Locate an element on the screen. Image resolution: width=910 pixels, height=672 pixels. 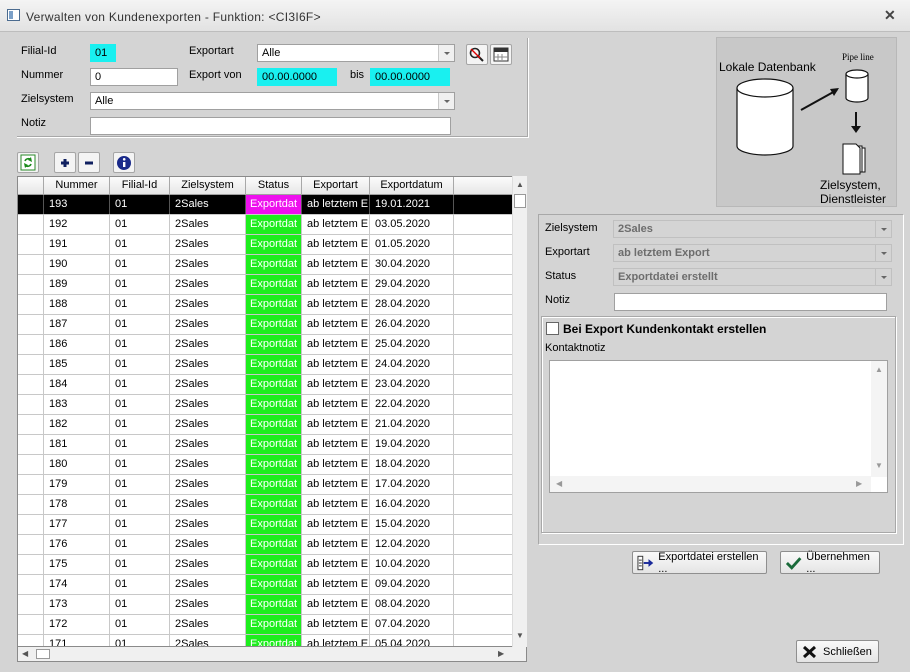
detail-notiz-input is located at coordinates (750, 302).